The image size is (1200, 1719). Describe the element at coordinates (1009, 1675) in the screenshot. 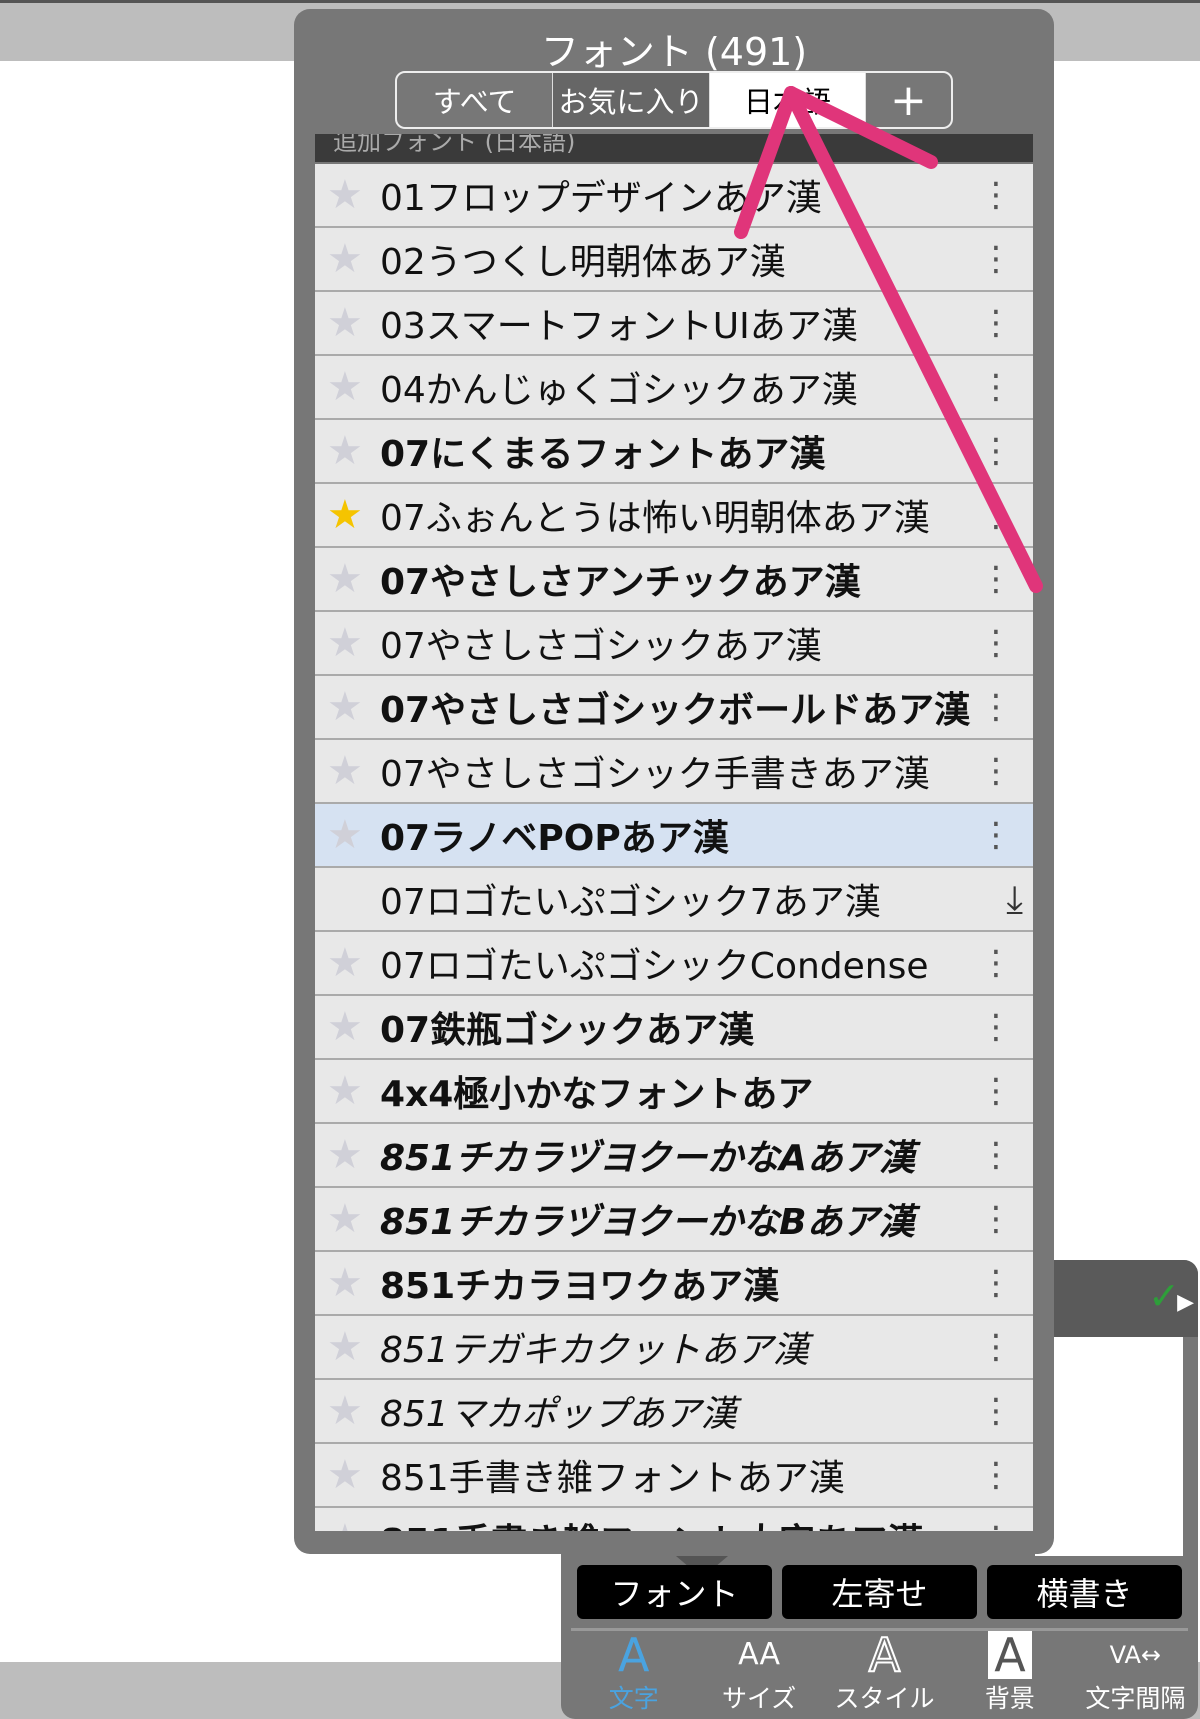

I see `background-tool: A 背景` at that location.